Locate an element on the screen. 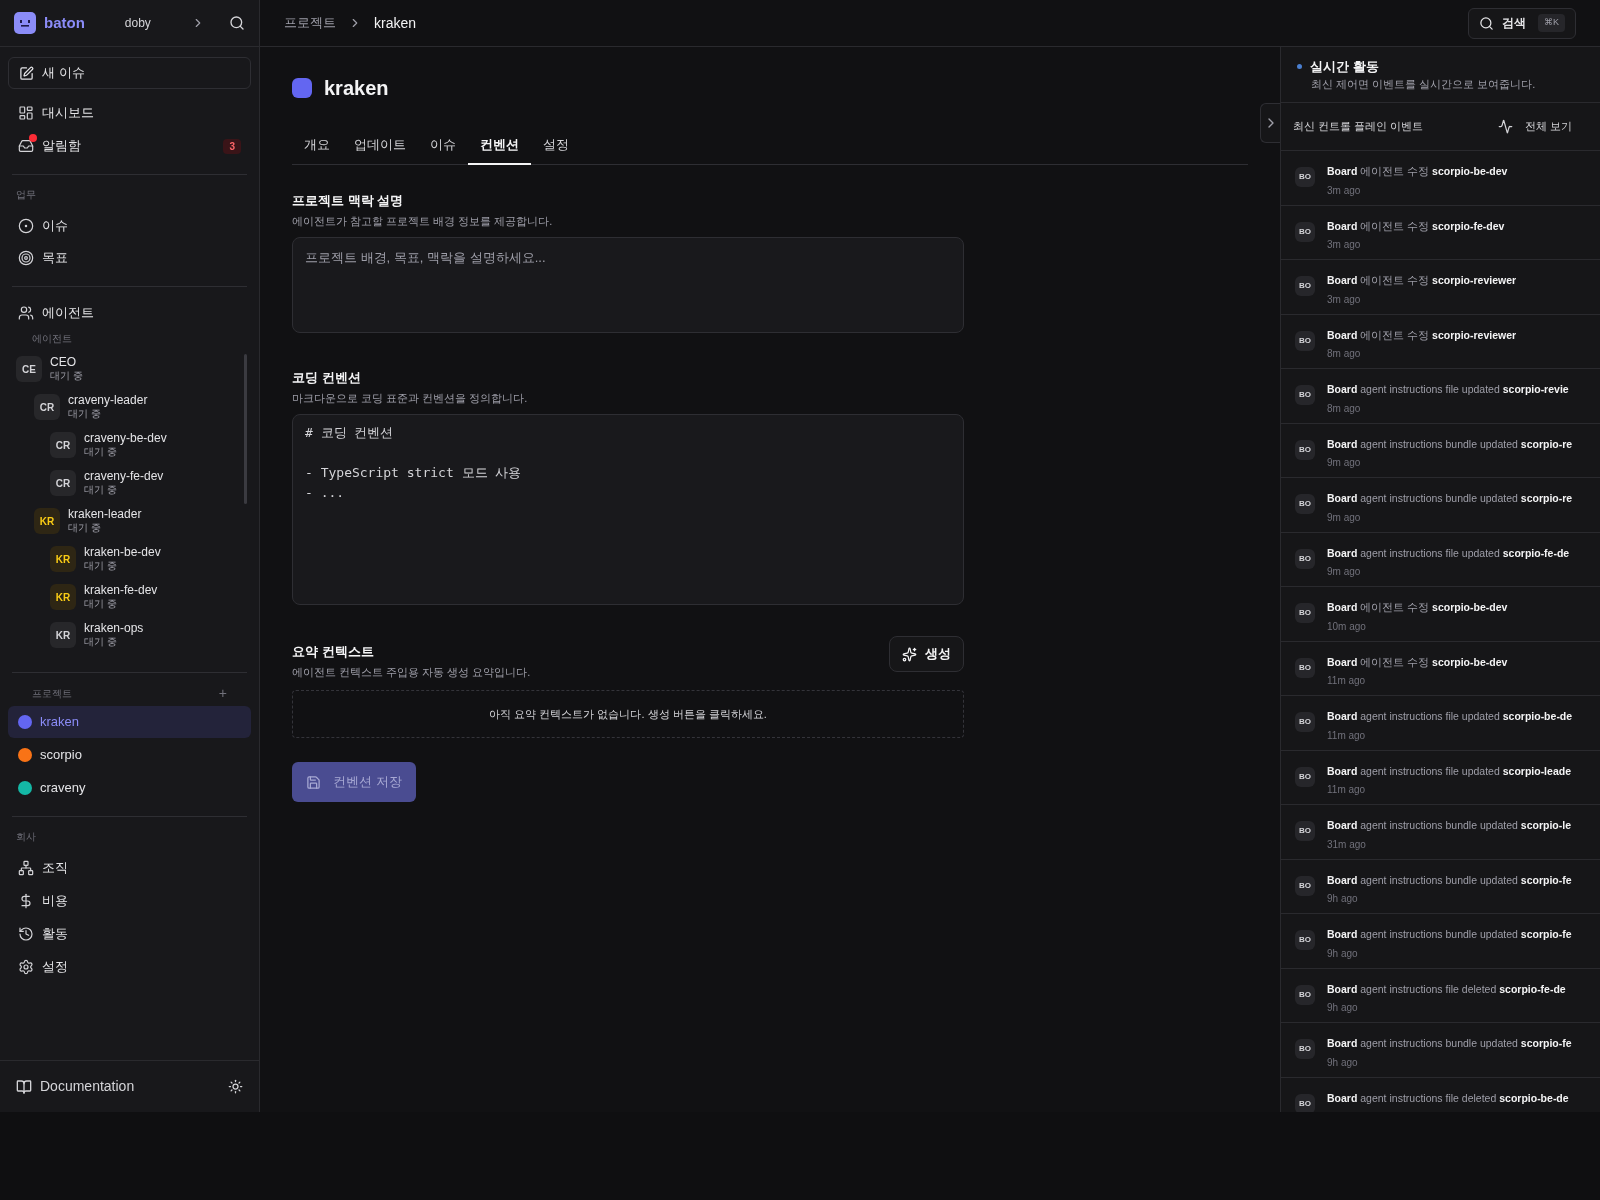 The width and height of the screenshot is (1600, 1200). tab: 컨벤션 is located at coordinates (499, 146).